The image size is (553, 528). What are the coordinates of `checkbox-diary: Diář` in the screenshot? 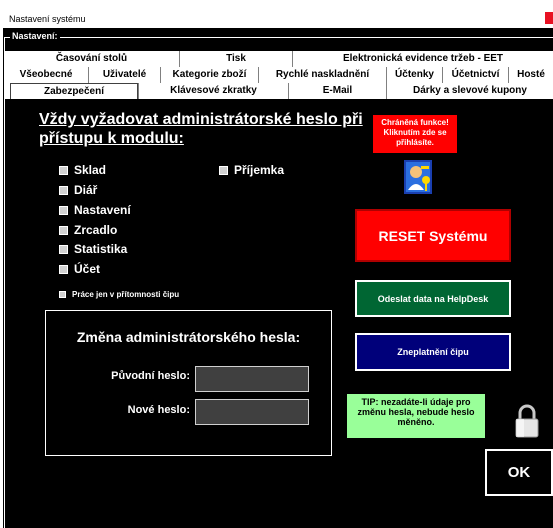 It's located at (78, 190).